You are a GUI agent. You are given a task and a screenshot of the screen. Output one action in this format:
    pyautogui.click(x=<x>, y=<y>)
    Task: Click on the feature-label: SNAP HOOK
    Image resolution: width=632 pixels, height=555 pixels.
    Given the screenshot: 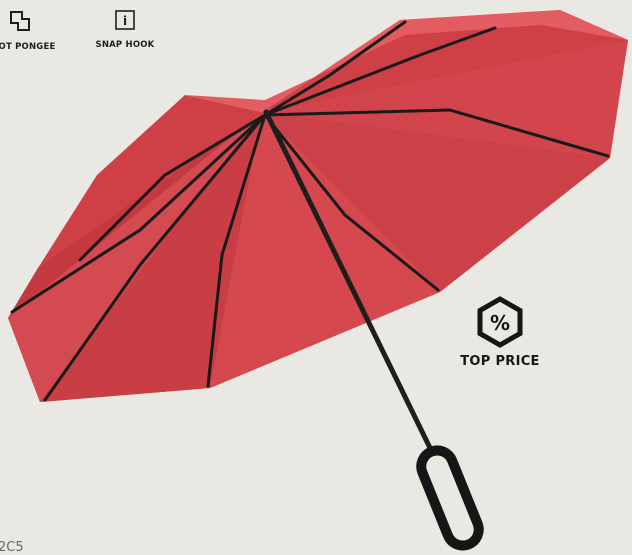 What is the action you would take?
    pyautogui.click(x=125, y=45)
    